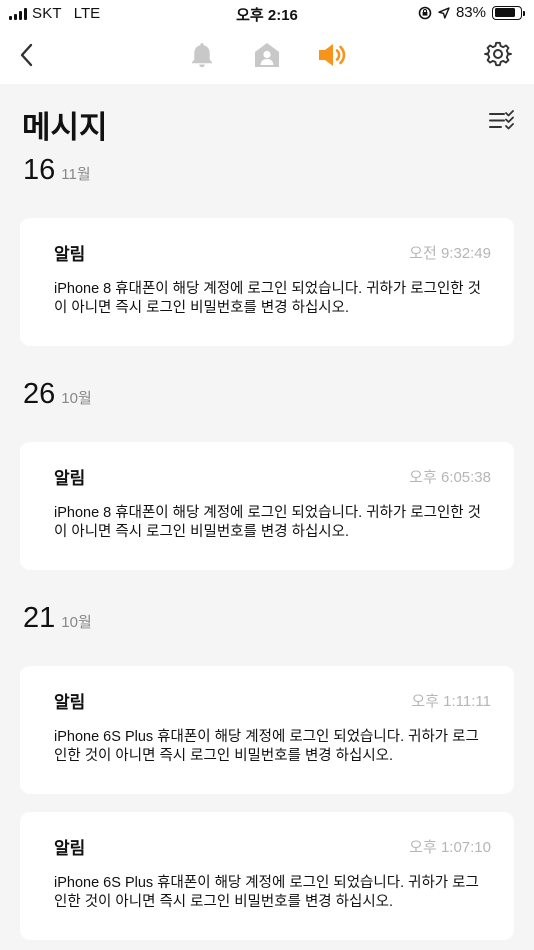 The image size is (534, 950). Describe the element at coordinates (39, 170) in the screenshot. I see `date-day: 16` at that location.